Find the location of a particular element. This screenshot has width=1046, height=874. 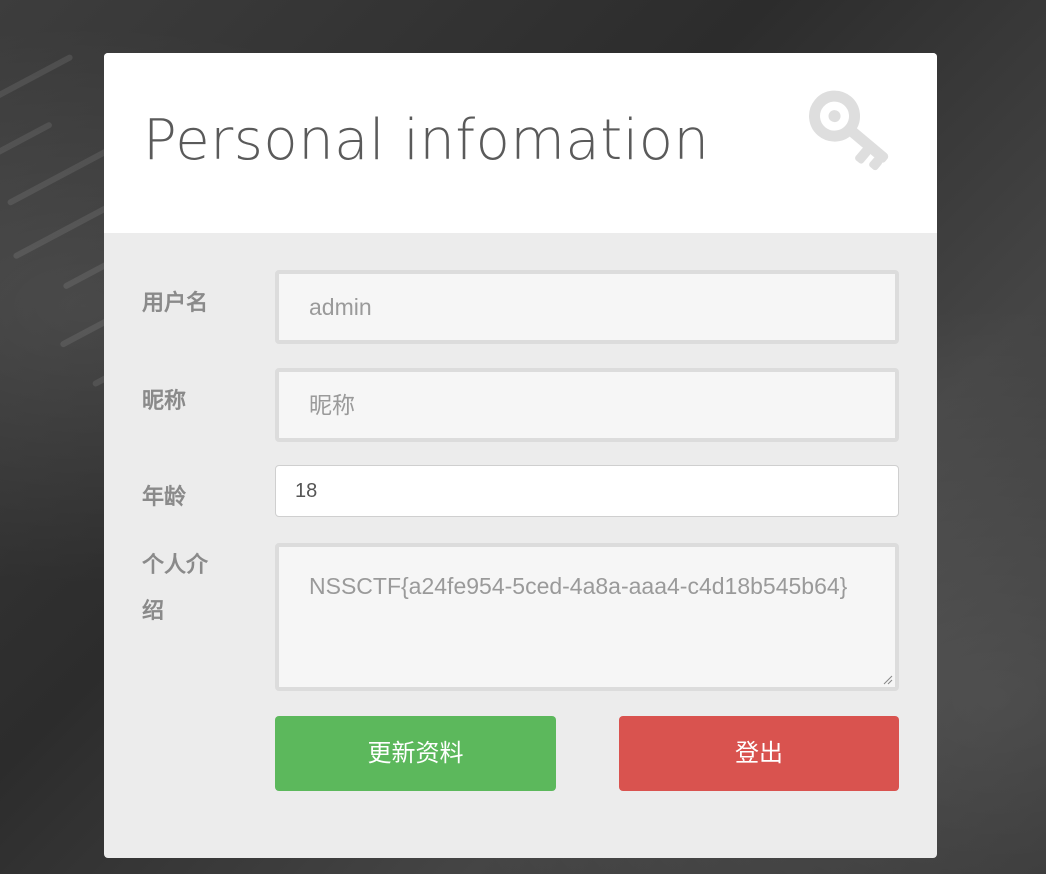

age-label: 年龄 is located at coordinates (164, 497).